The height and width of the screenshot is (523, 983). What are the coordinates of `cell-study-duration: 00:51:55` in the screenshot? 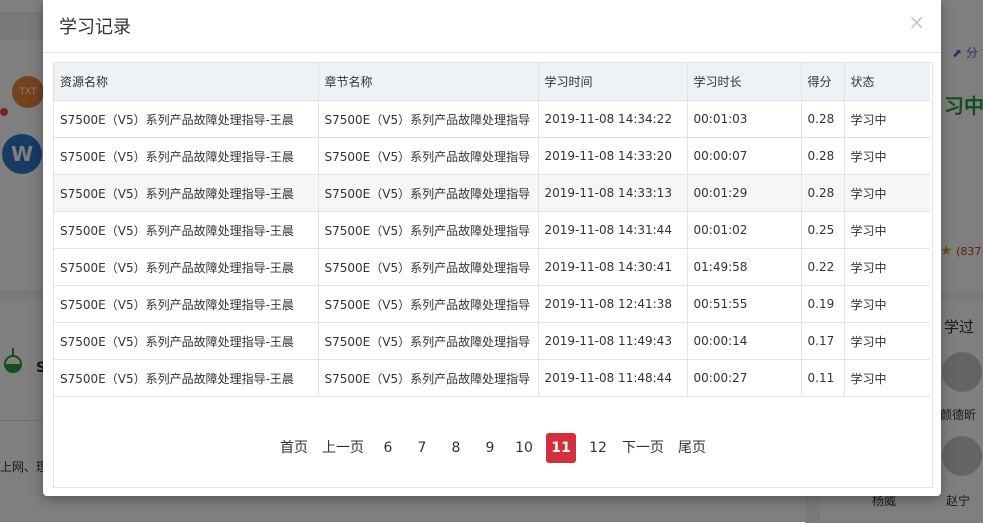 It's located at (744, 304).